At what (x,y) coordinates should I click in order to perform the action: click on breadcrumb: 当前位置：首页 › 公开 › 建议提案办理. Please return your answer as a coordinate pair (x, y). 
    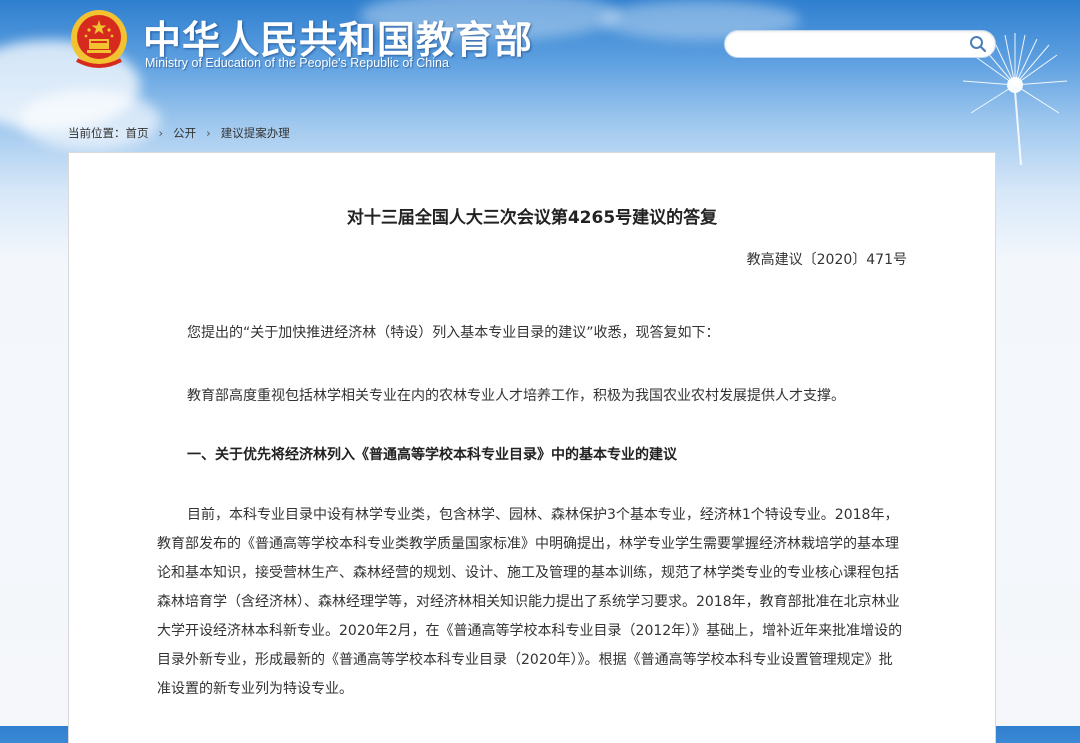
    Looking at the image, I should click on (179, 133).